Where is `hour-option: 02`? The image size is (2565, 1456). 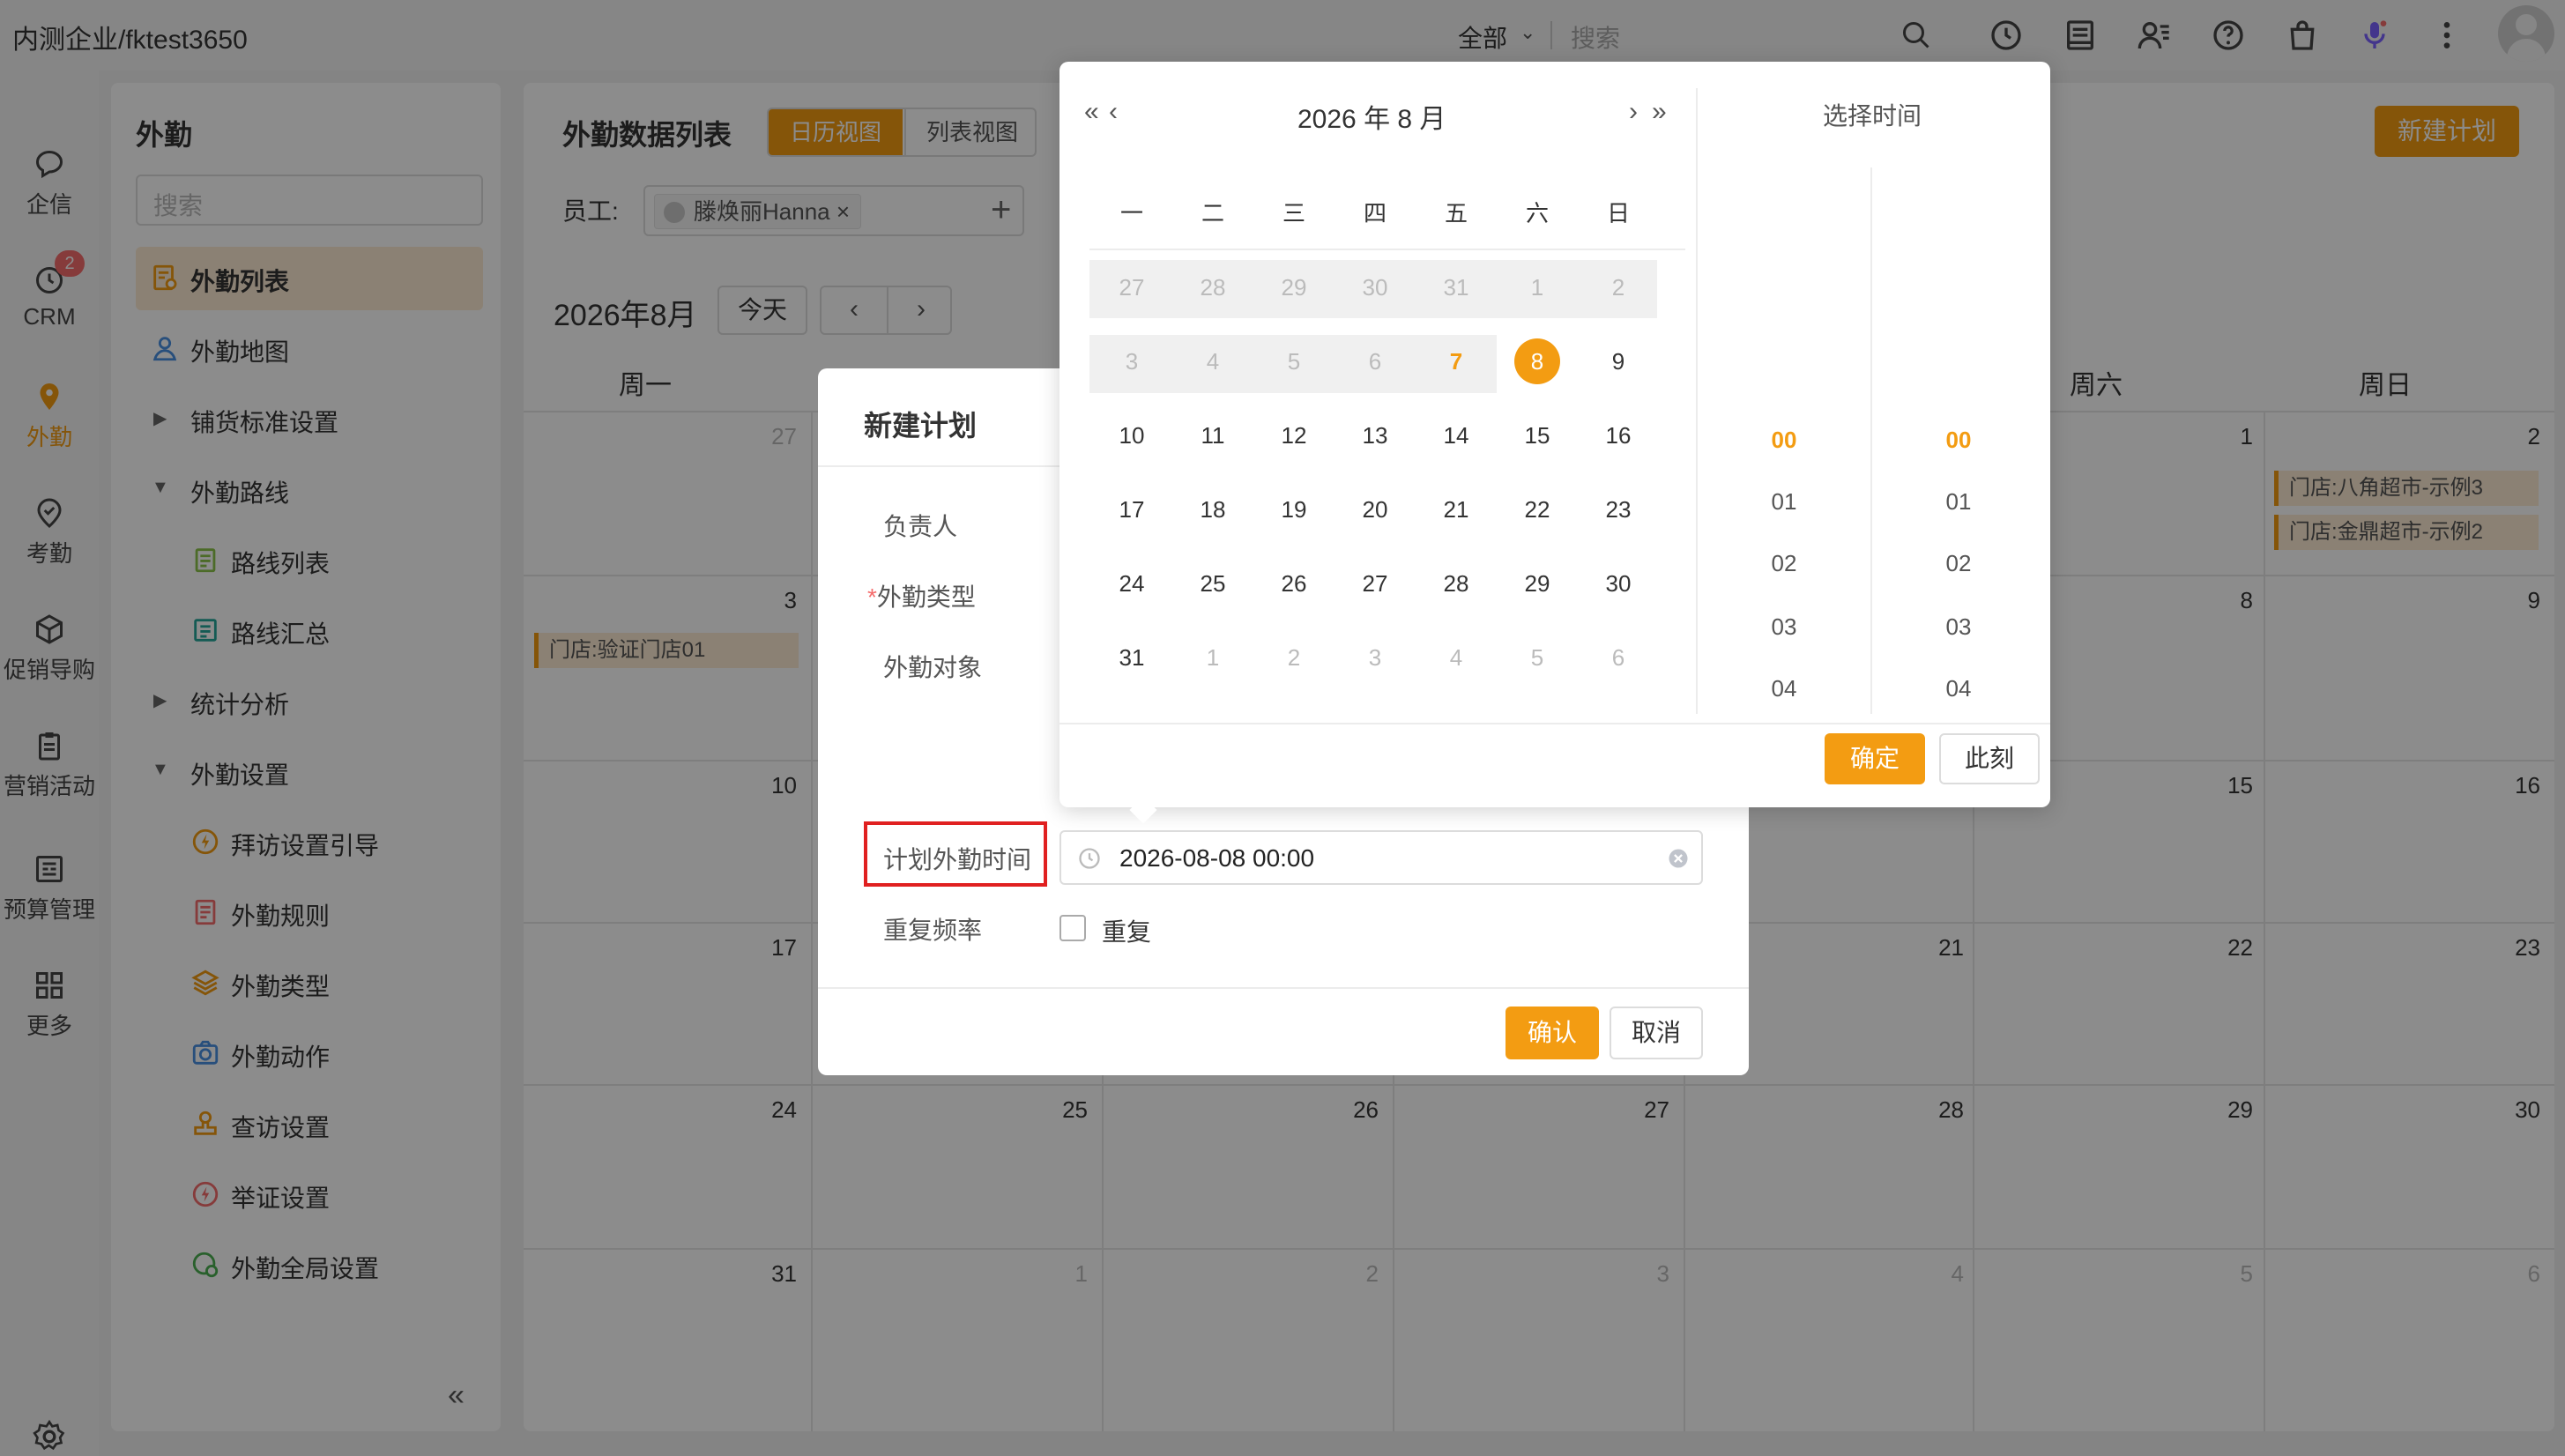 hour-option: 02 is located at coordinates (1784, 563).